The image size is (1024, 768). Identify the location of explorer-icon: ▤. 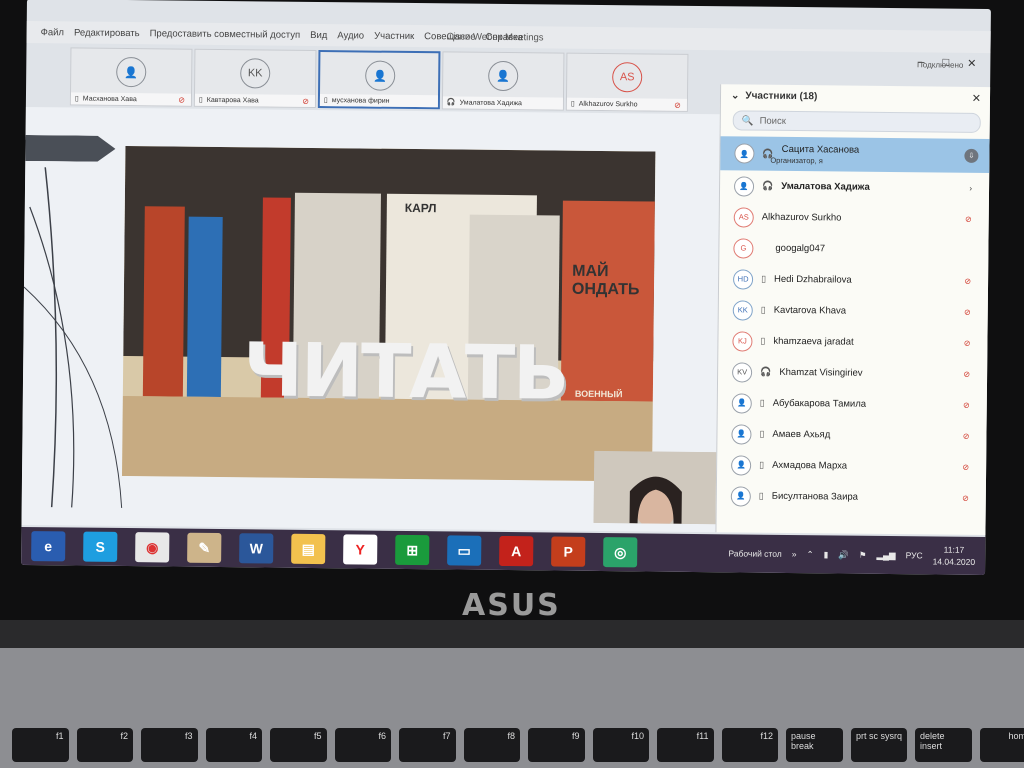
(308, 549).